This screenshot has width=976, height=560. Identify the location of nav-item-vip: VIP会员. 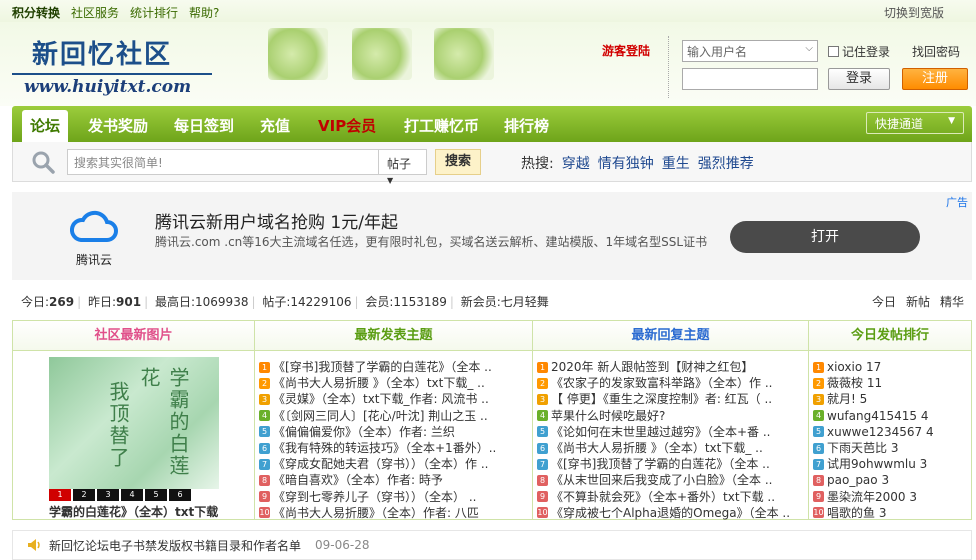
(347, 125).